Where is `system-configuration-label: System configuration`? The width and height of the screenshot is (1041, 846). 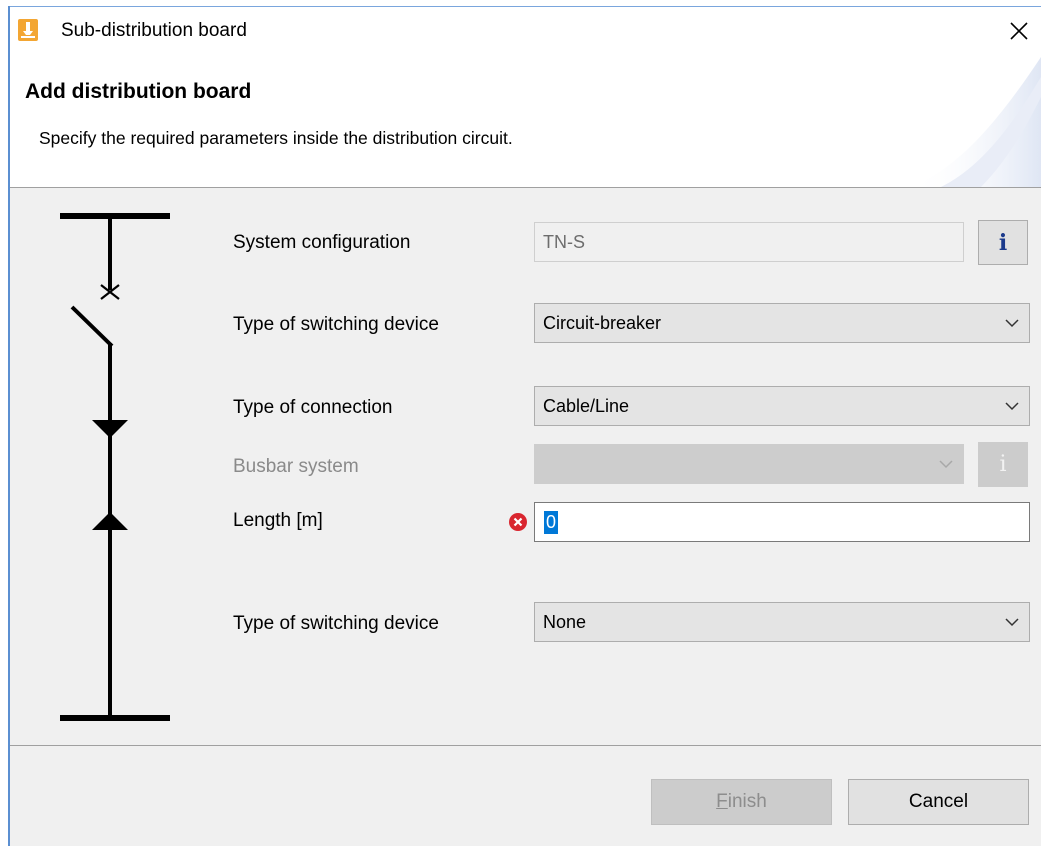 system-configuration-label: System configuration is located at coordinates (322, 242).